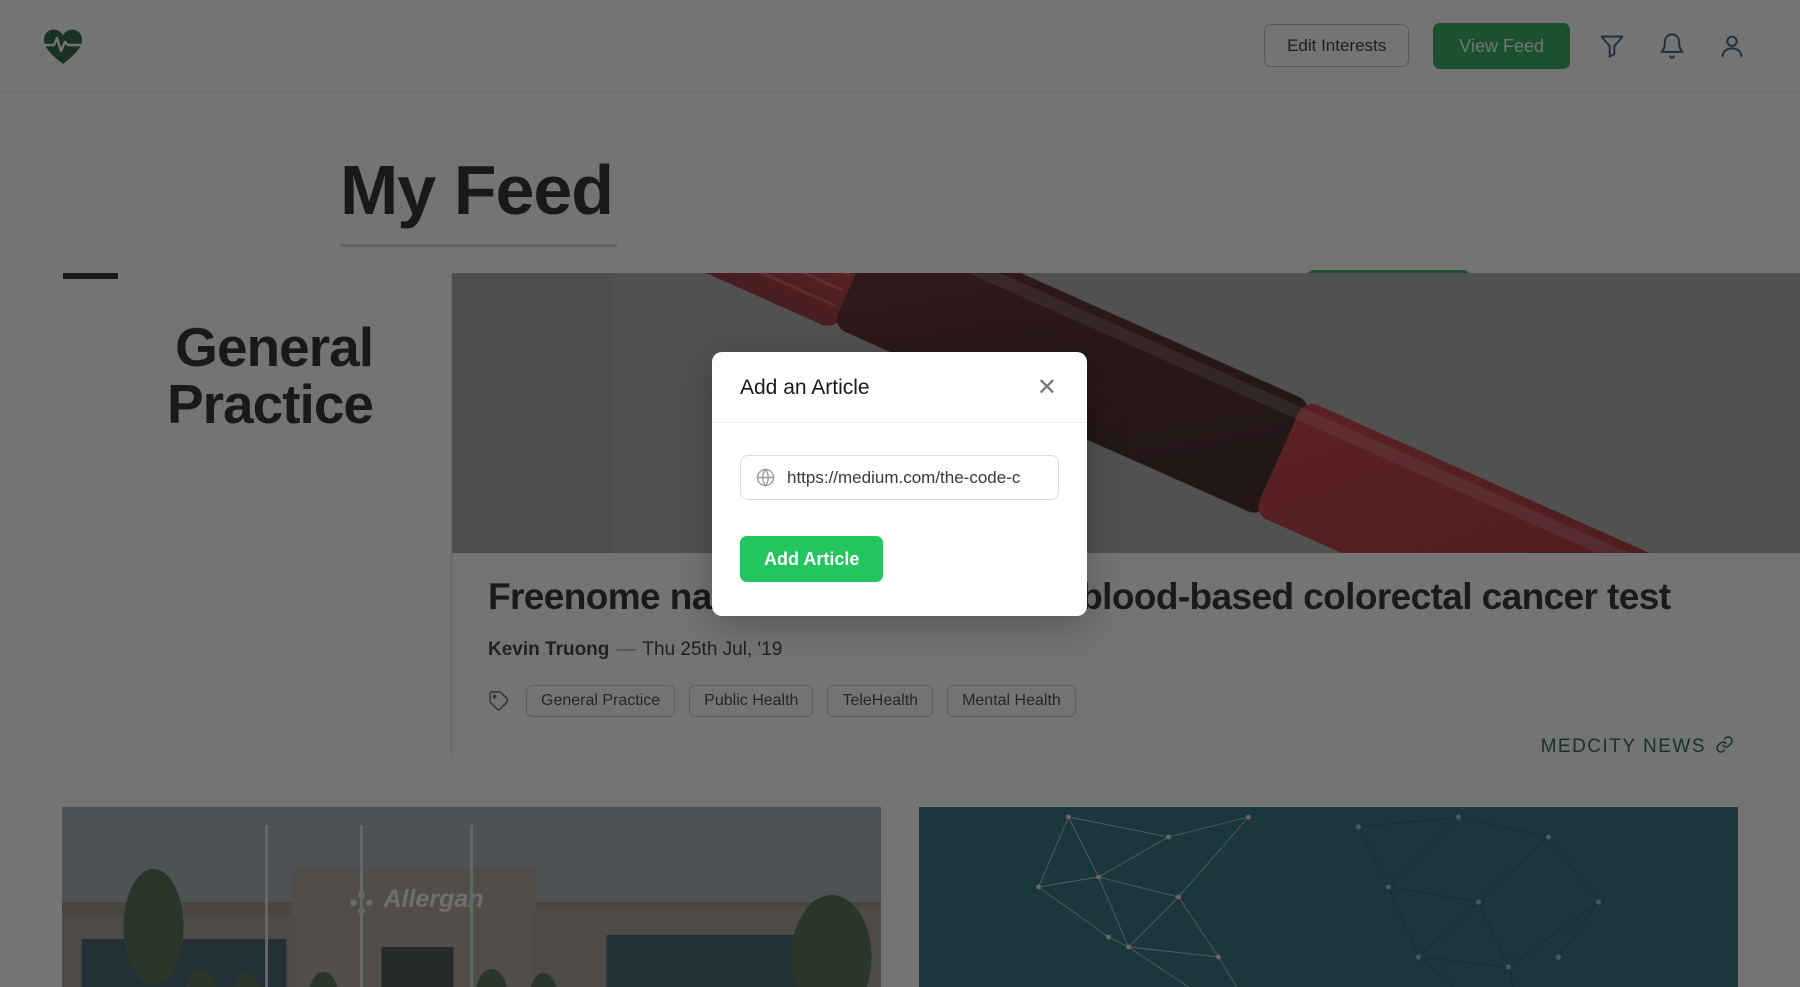  I want to click on globe-icon, so click(765, 477).